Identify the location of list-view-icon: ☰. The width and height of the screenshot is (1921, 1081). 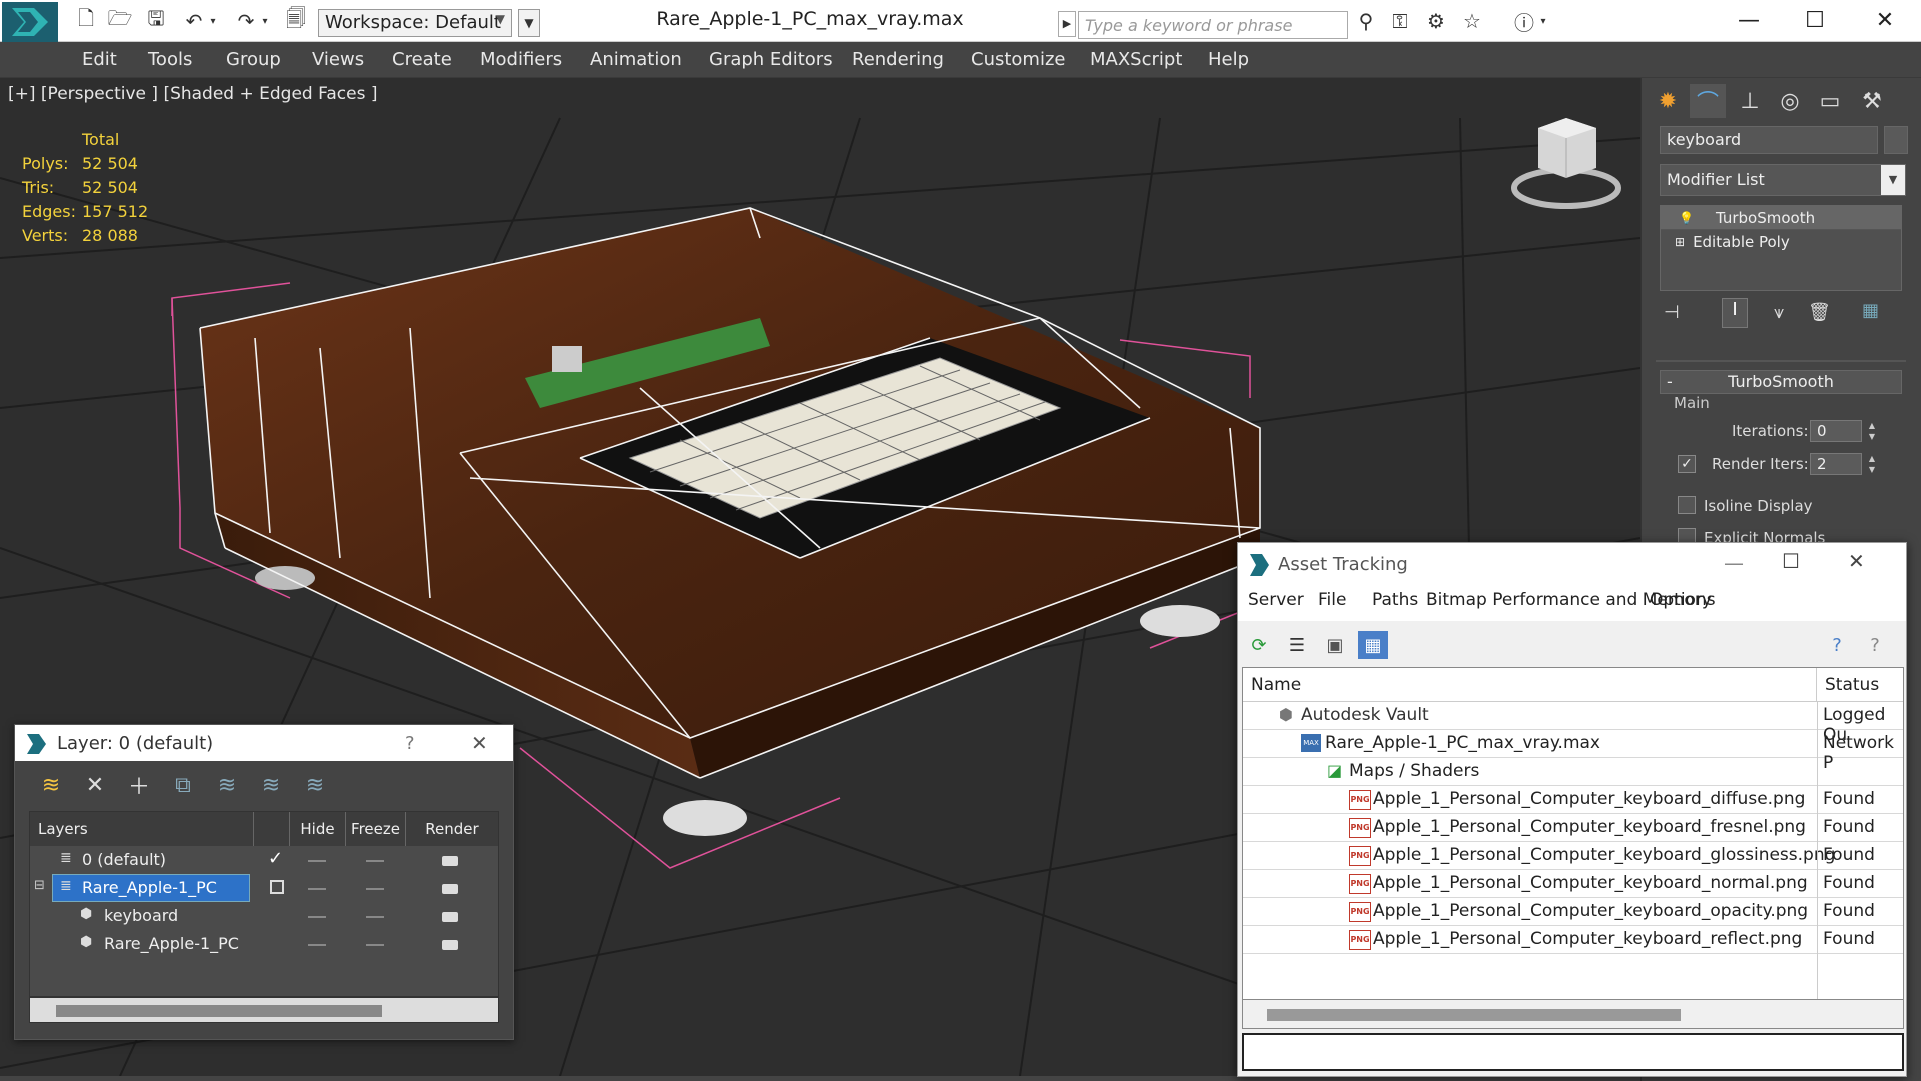
(1297, 645).